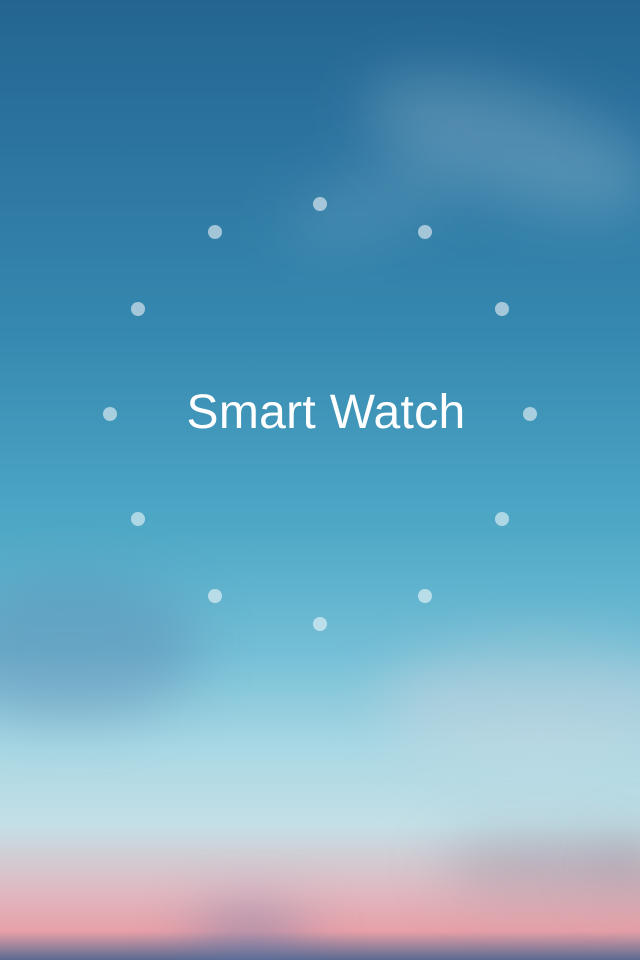 This screenshot has width=640, height=960. I want to click on app-title: Smart Watch, so click(326, 412).